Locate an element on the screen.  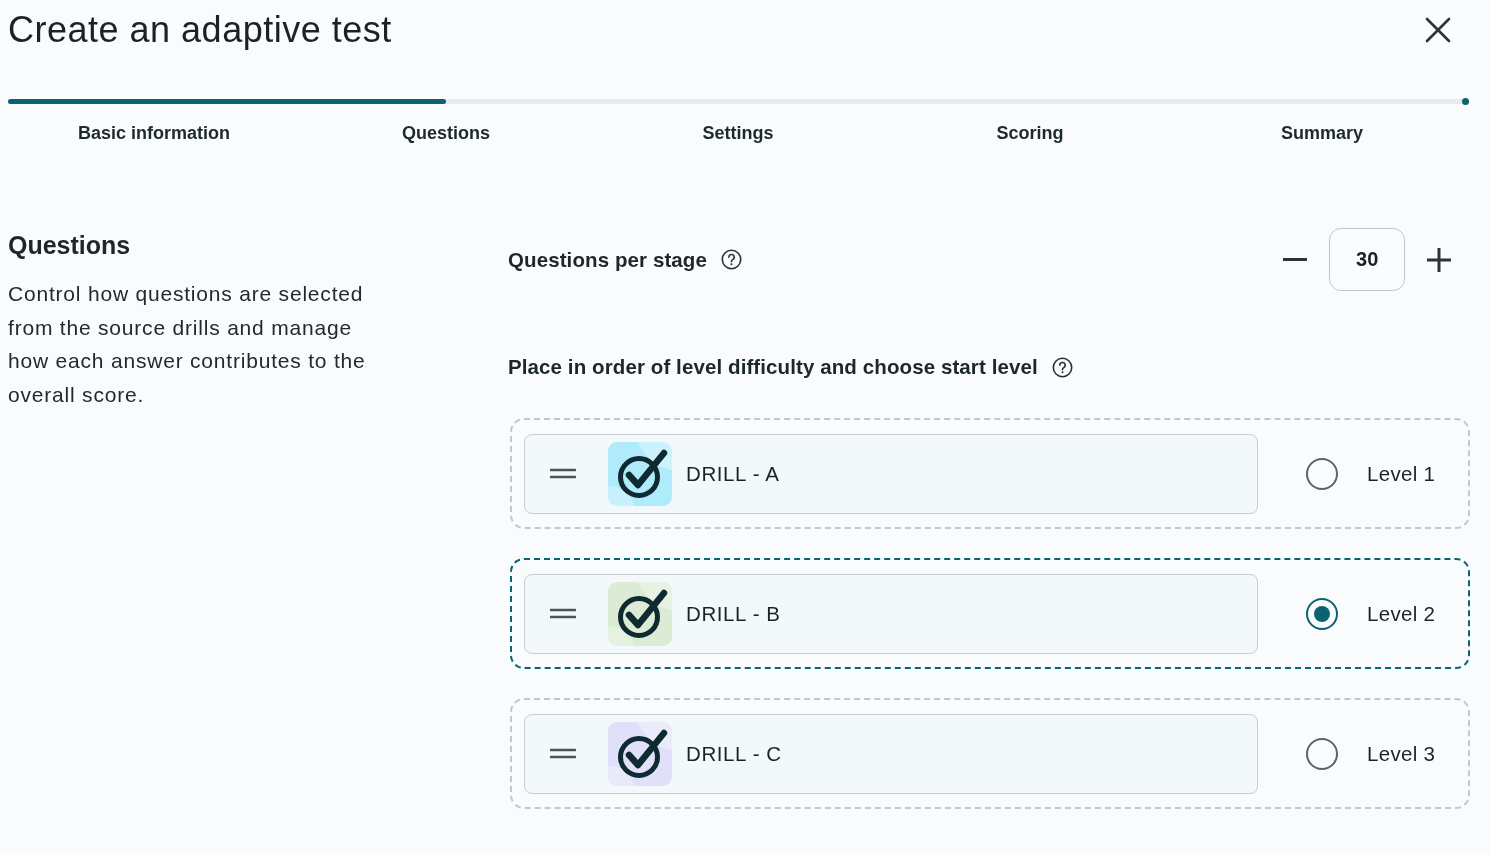
questions-count-field: 30 is located at coordinates (1367, 259).